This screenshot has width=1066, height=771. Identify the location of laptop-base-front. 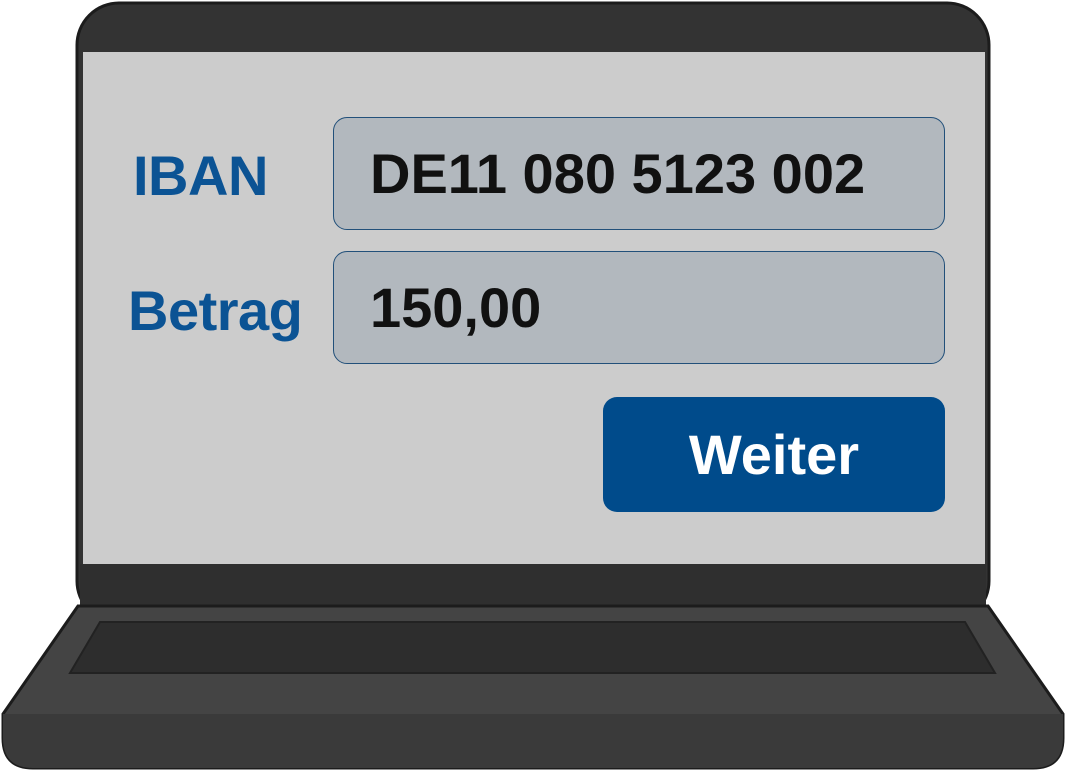
(533, 741).